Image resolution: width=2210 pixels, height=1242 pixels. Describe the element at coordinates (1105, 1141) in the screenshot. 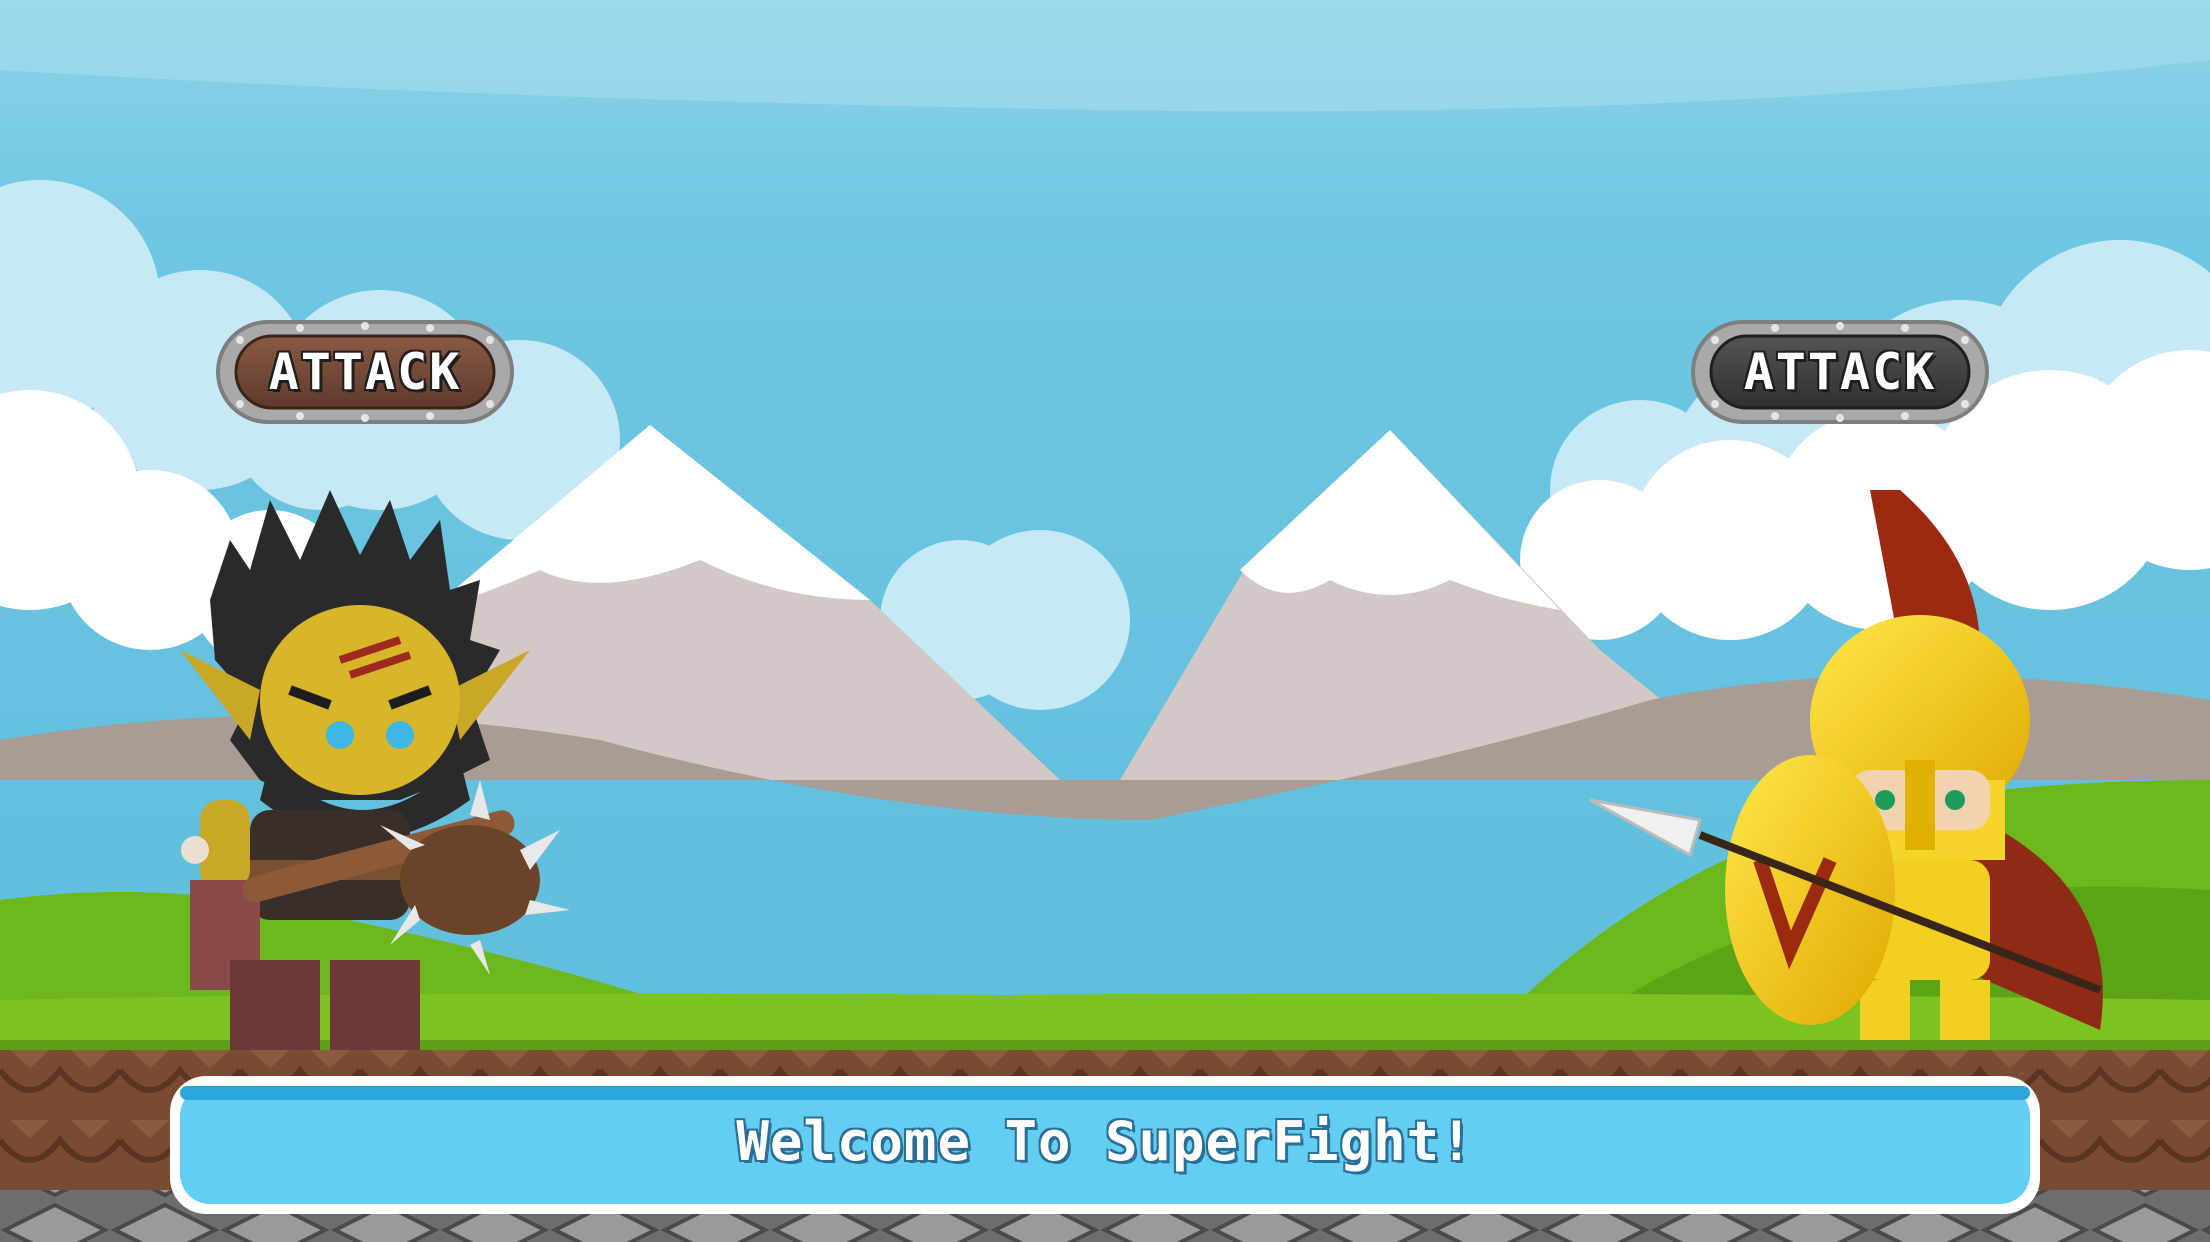

I see `welcome-message: Welcome To SuperFight!` at that location.